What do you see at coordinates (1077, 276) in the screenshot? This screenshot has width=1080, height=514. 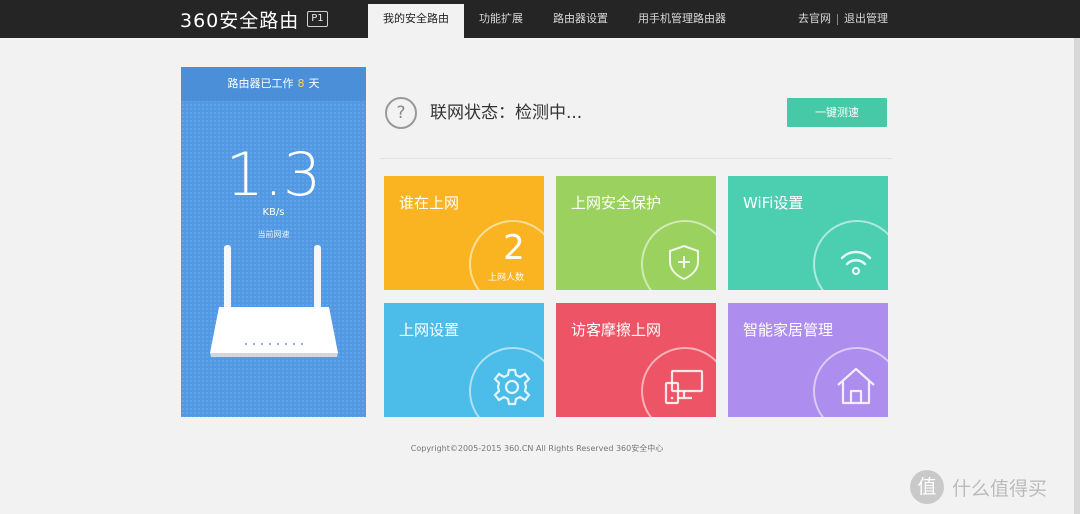 I see `vertical-scrollbar` at bounding box center [1077, 276].